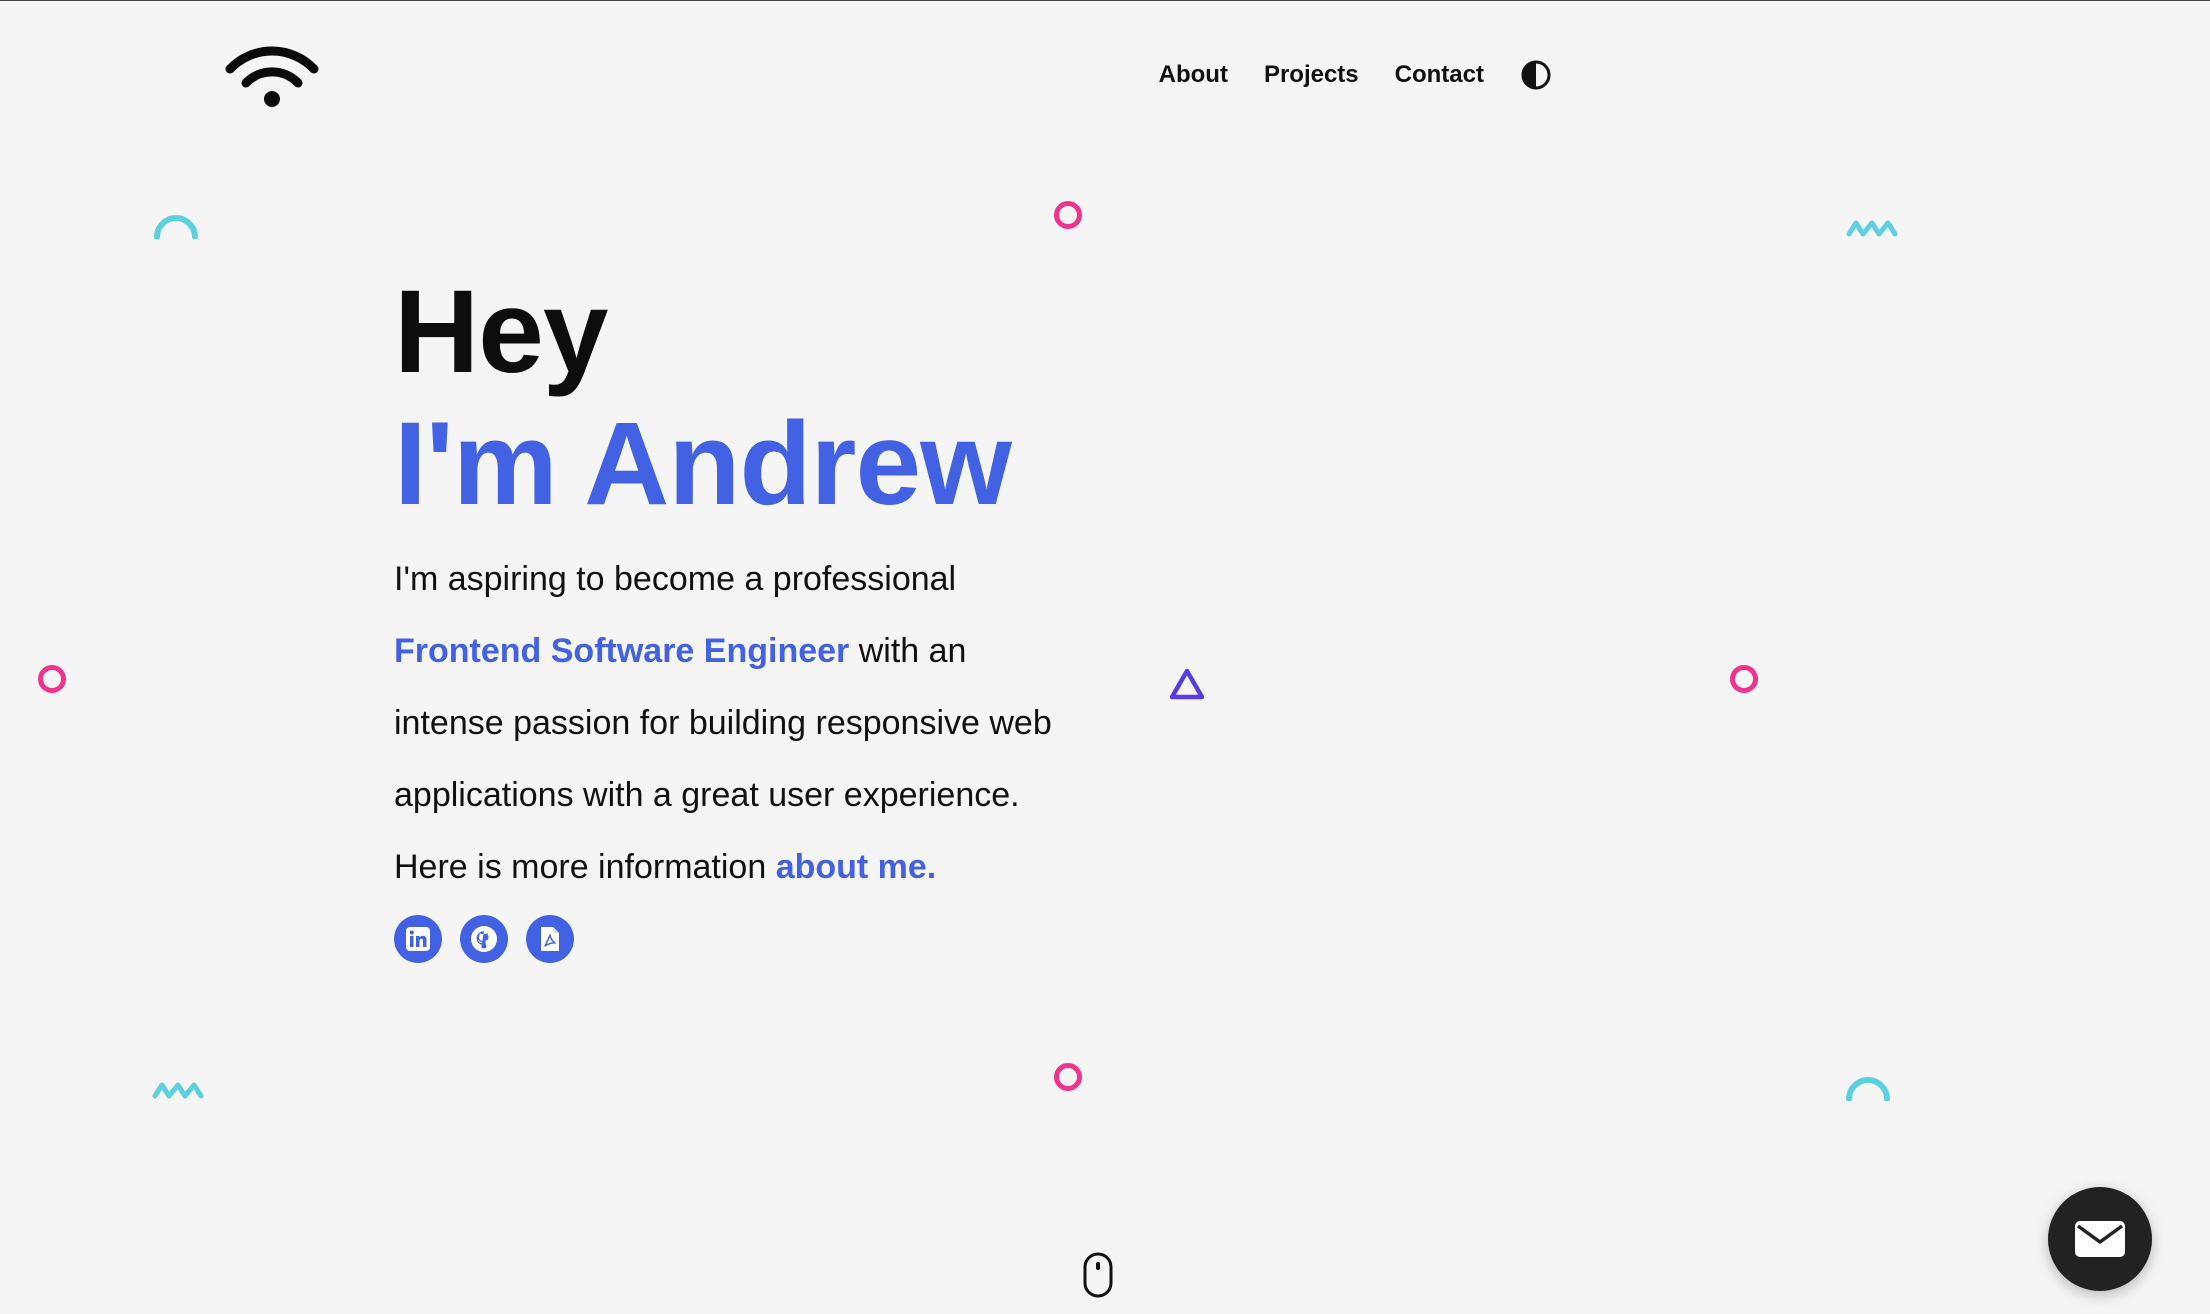 This screenshot has width=2210, height=1314. I want to click on linkedin-button, so click(418, 939).